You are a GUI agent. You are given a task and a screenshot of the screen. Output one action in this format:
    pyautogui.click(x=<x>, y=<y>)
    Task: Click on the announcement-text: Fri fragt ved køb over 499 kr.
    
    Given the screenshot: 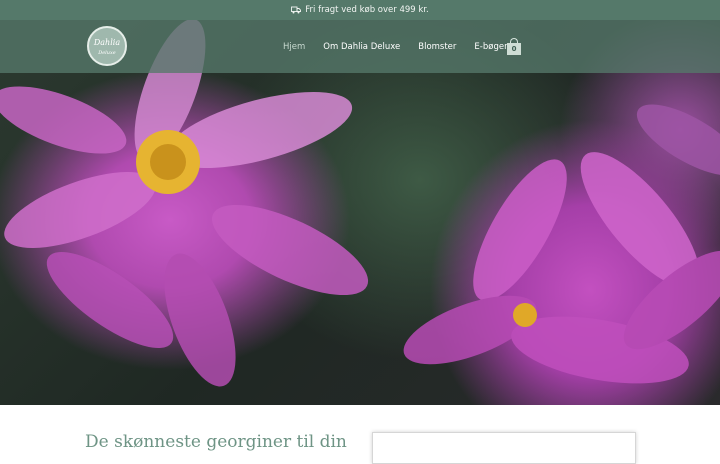 What is the action you would take?
    pyautogui.click(x=367, y=10)
    